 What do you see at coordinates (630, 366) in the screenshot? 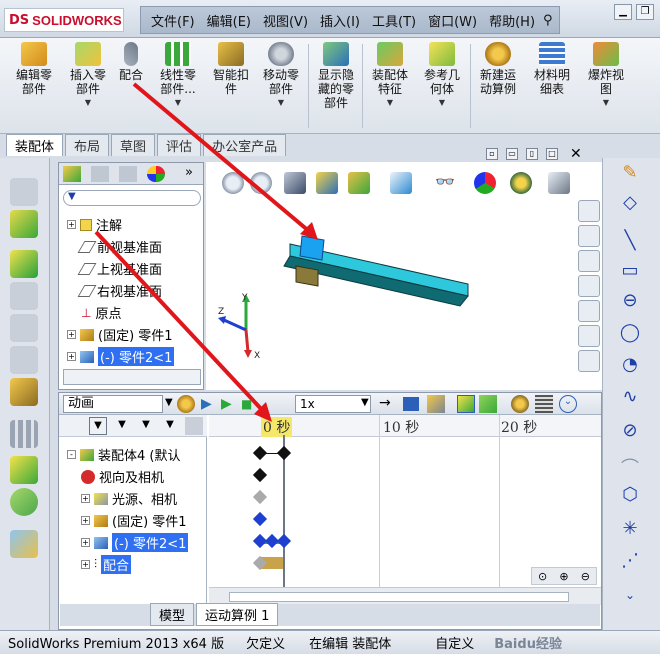
I see `arc-icon: ◔` at bounding box center [630, 366].